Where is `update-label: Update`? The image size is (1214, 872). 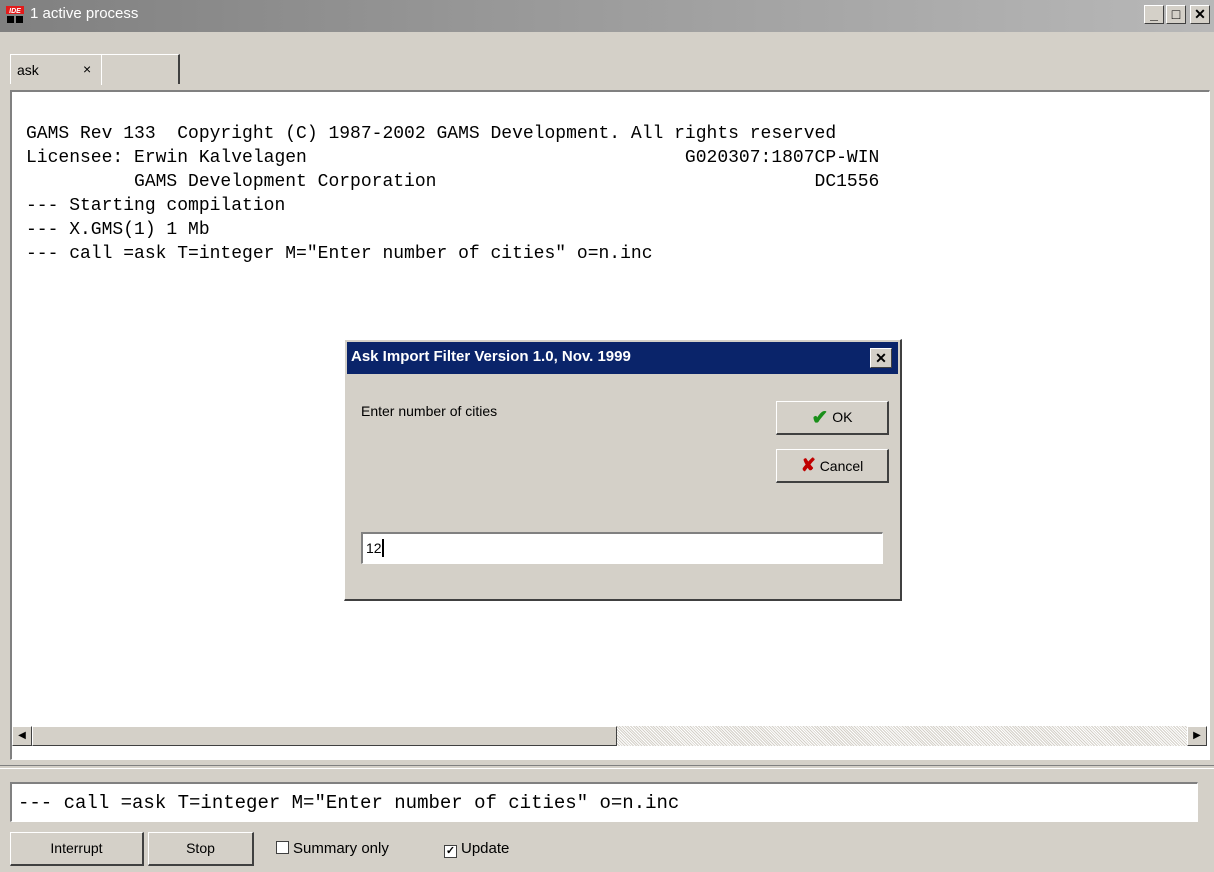 update-label: Update is located at coordinates (485, 848).